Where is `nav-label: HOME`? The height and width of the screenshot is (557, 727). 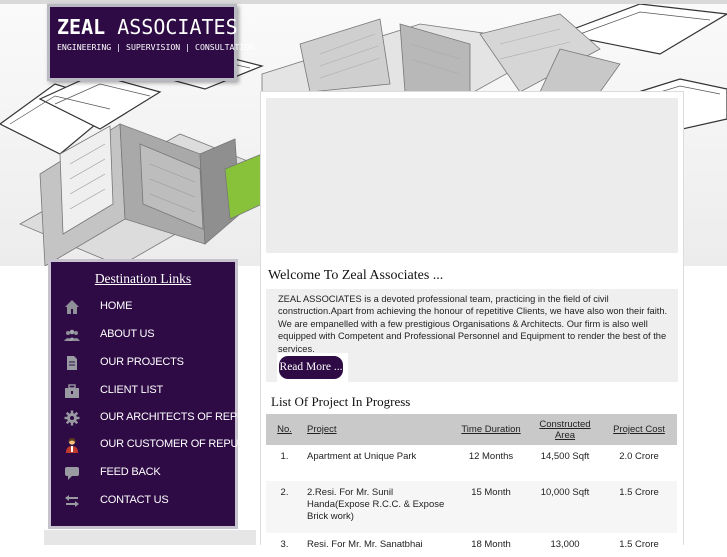 nav-label: HOME is located at coordinates (116, 306).